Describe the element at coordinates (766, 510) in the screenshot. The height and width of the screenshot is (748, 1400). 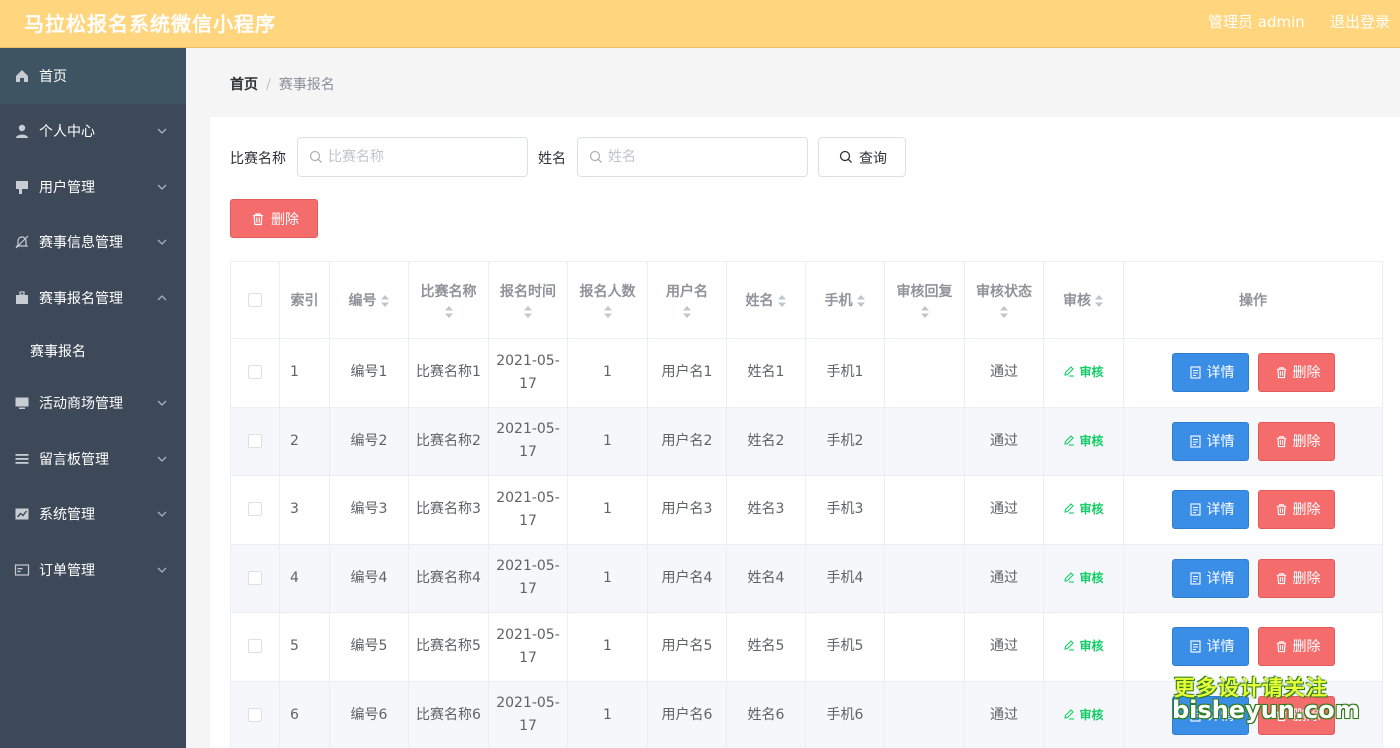
I see `cell-name: 姓名3` at that location.